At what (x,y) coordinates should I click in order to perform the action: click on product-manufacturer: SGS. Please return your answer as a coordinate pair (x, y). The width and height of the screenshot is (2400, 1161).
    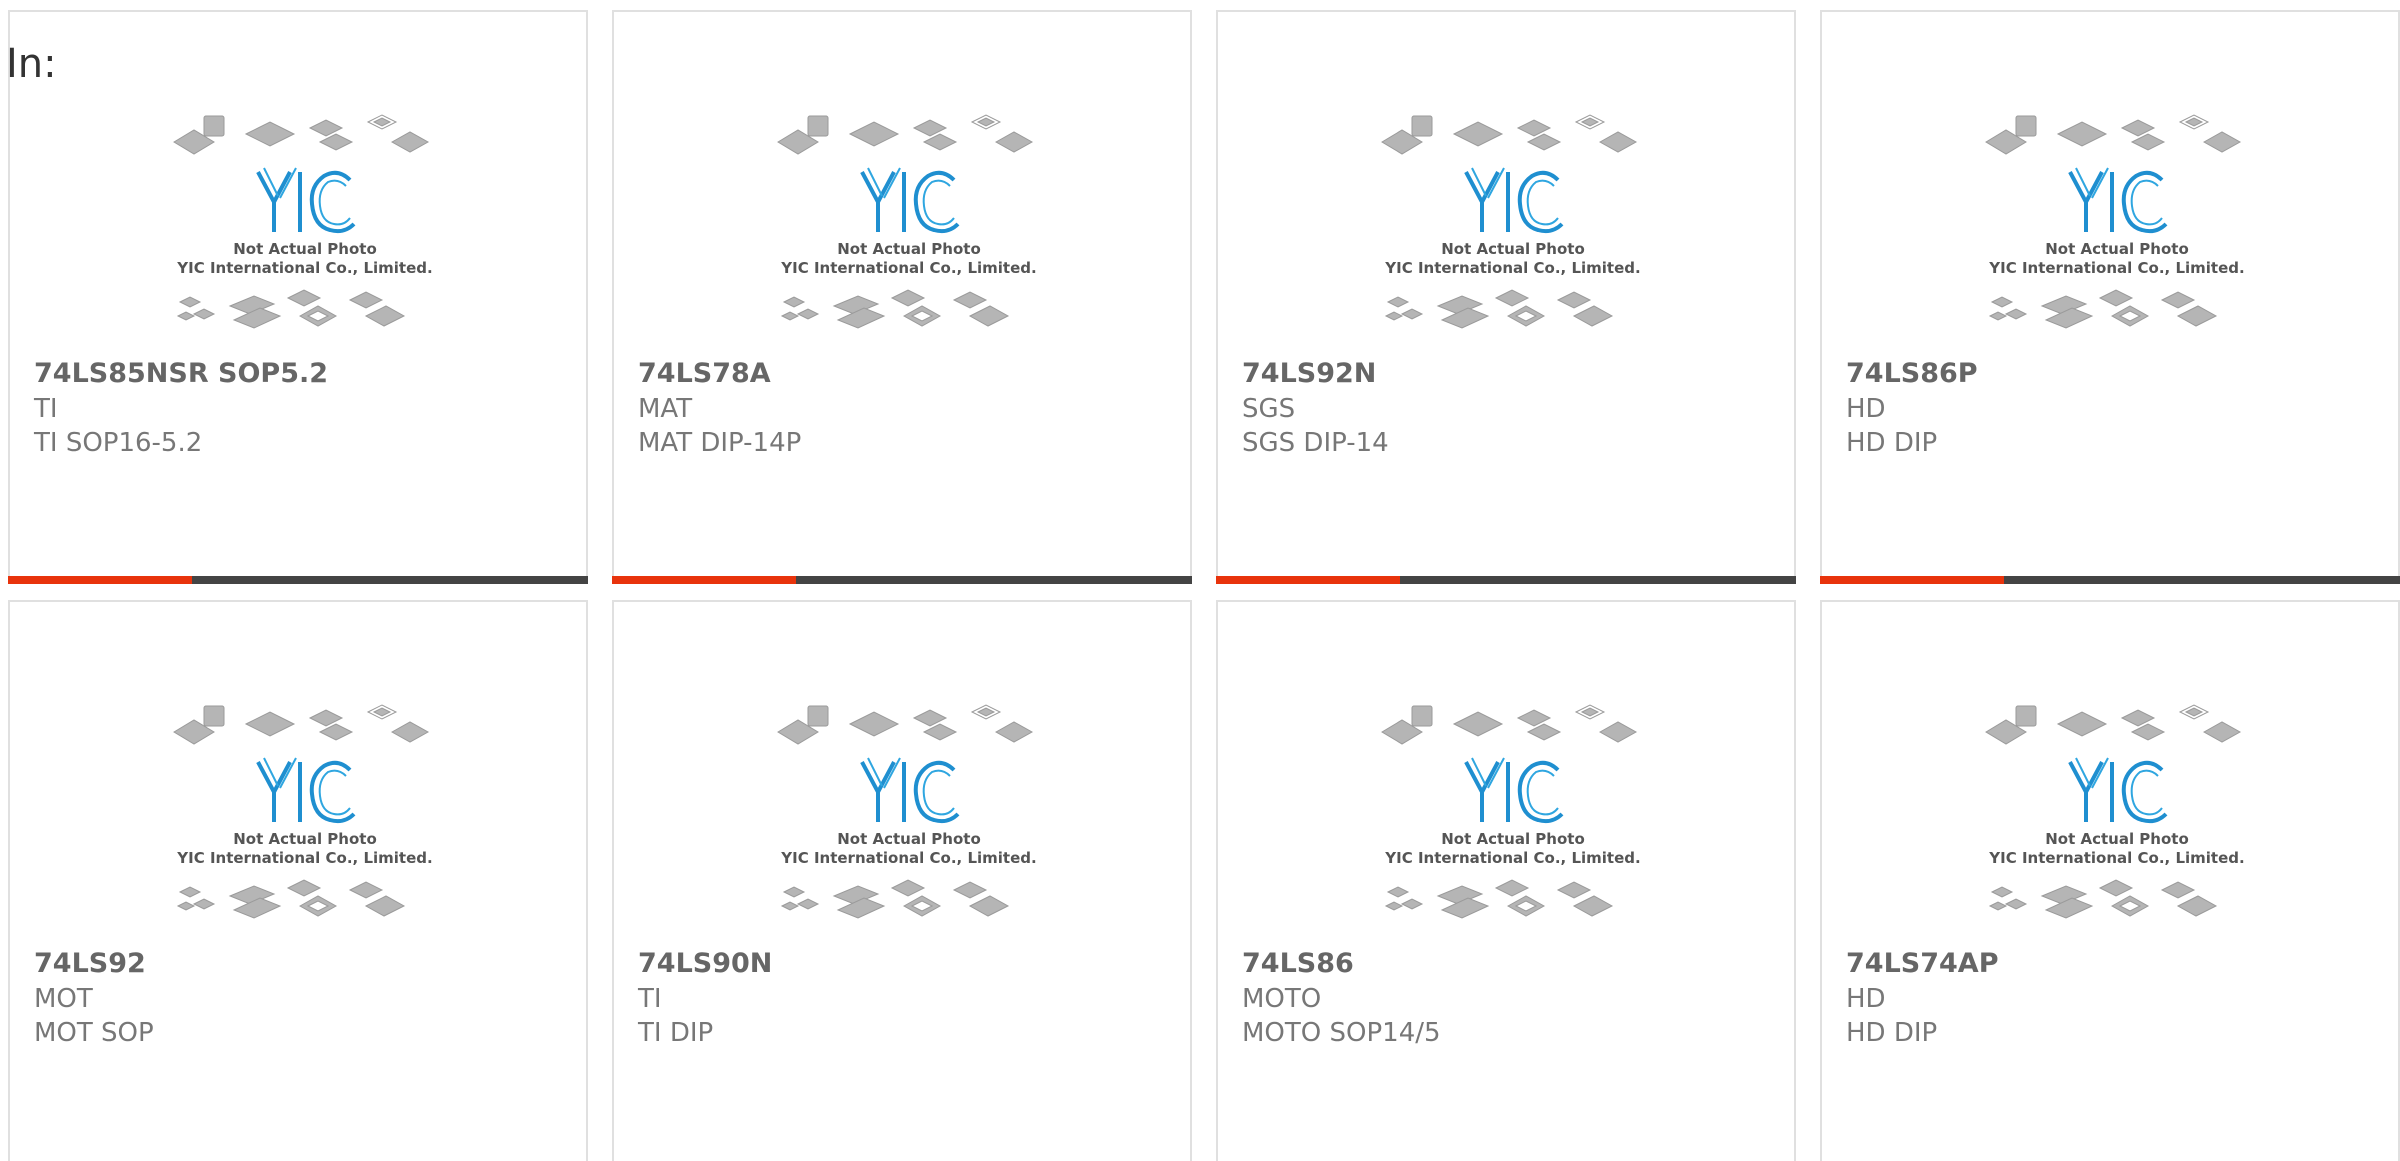
    Looking at the image, I should click on (1269, 409).